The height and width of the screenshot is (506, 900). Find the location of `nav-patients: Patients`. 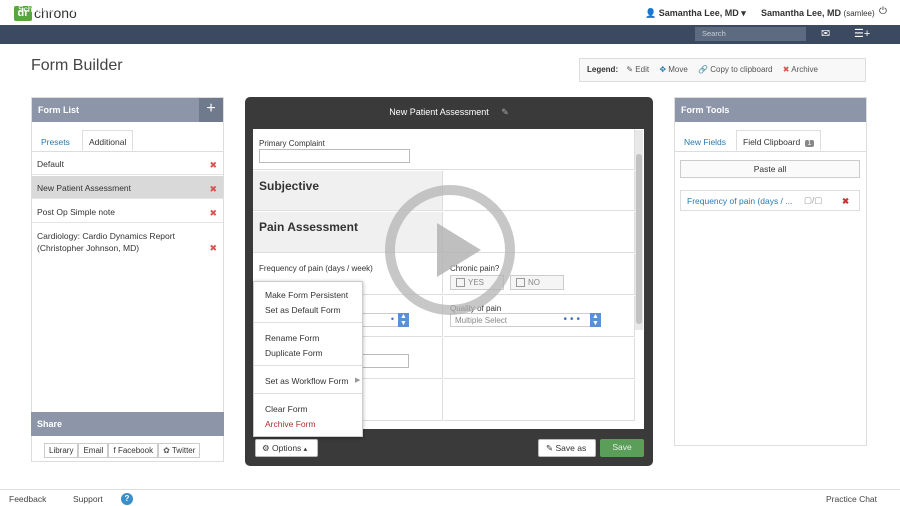

nav-patients: Patients is located at coordinates (133, 9).